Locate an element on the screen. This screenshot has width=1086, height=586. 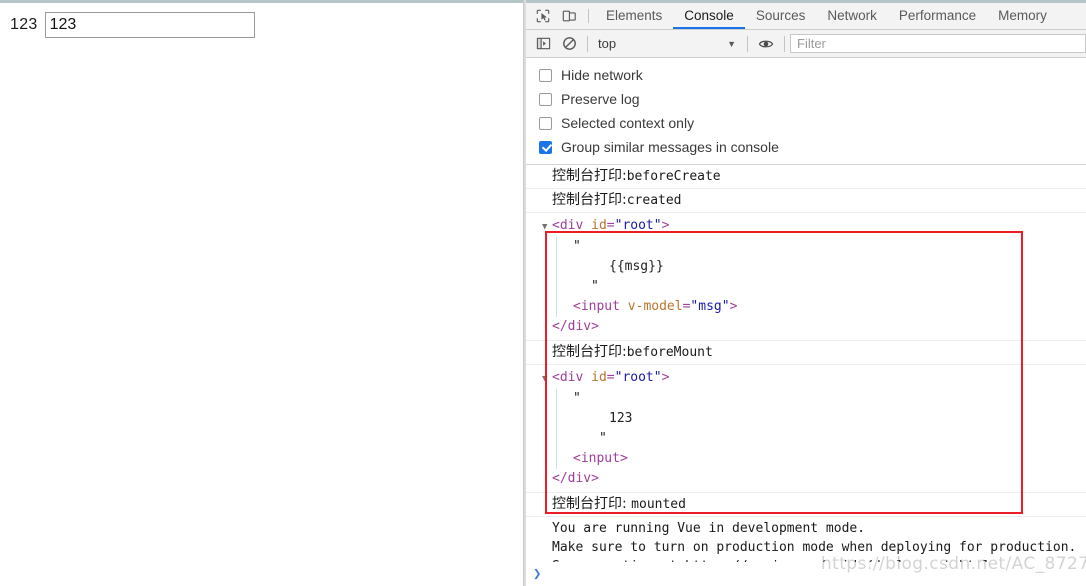
console-message-beforemount: 控制台打印:beforeMount is located at coordinates (806, 353).